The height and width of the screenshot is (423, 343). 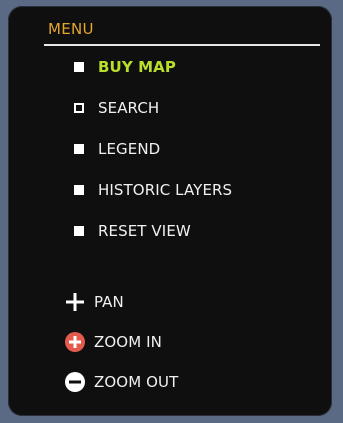 I want to click on pan-cross-icon, so click(x=75, y=302).